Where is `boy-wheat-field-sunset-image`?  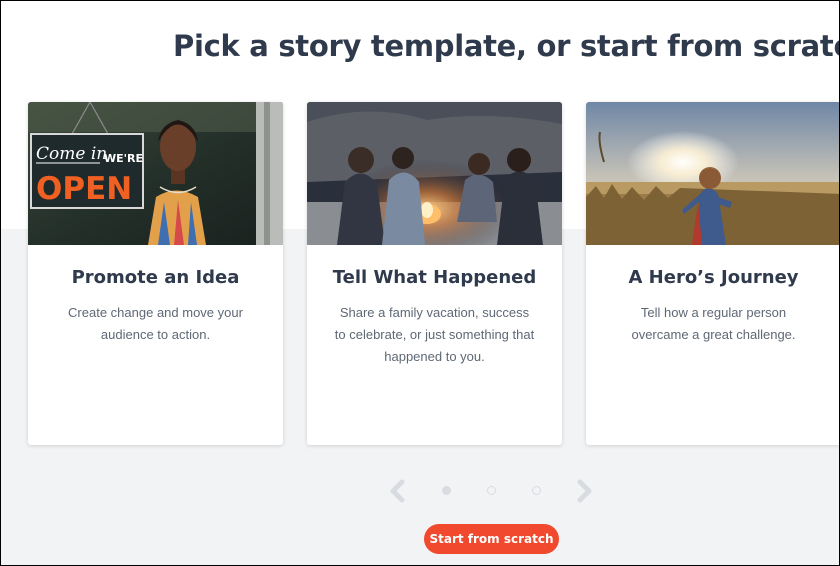 boy-wheat-field-sunset-image is located at coordinates (712, 173).